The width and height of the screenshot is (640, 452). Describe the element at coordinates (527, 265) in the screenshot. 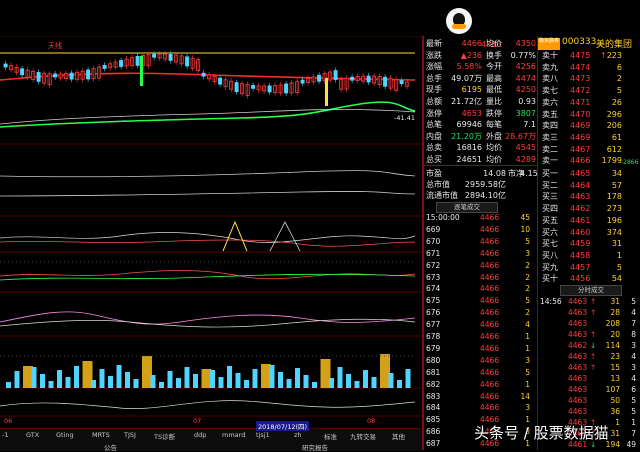

I see `trade-volume: 2` at that location.